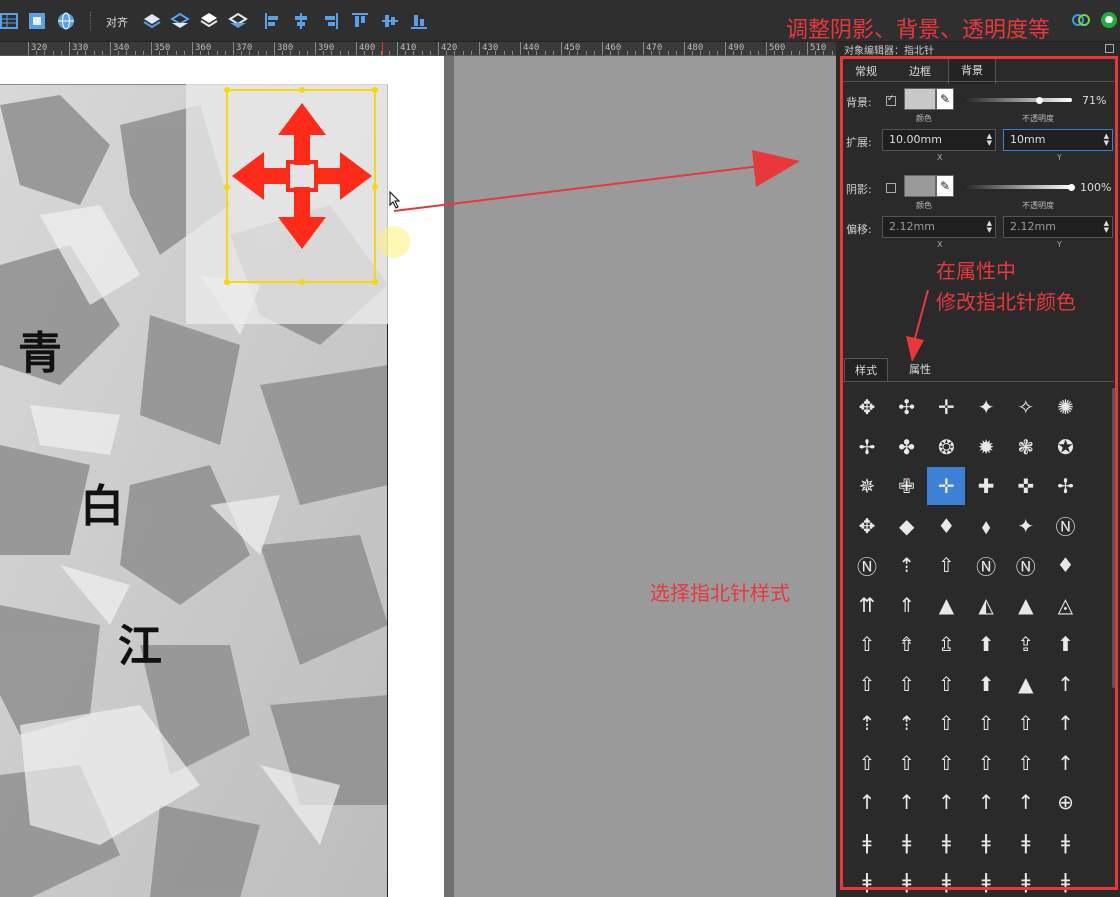 Image resolution: width=1120 pixels, height=897 pixels. I want to click on layer-bottom-icon, so click(238, 21).